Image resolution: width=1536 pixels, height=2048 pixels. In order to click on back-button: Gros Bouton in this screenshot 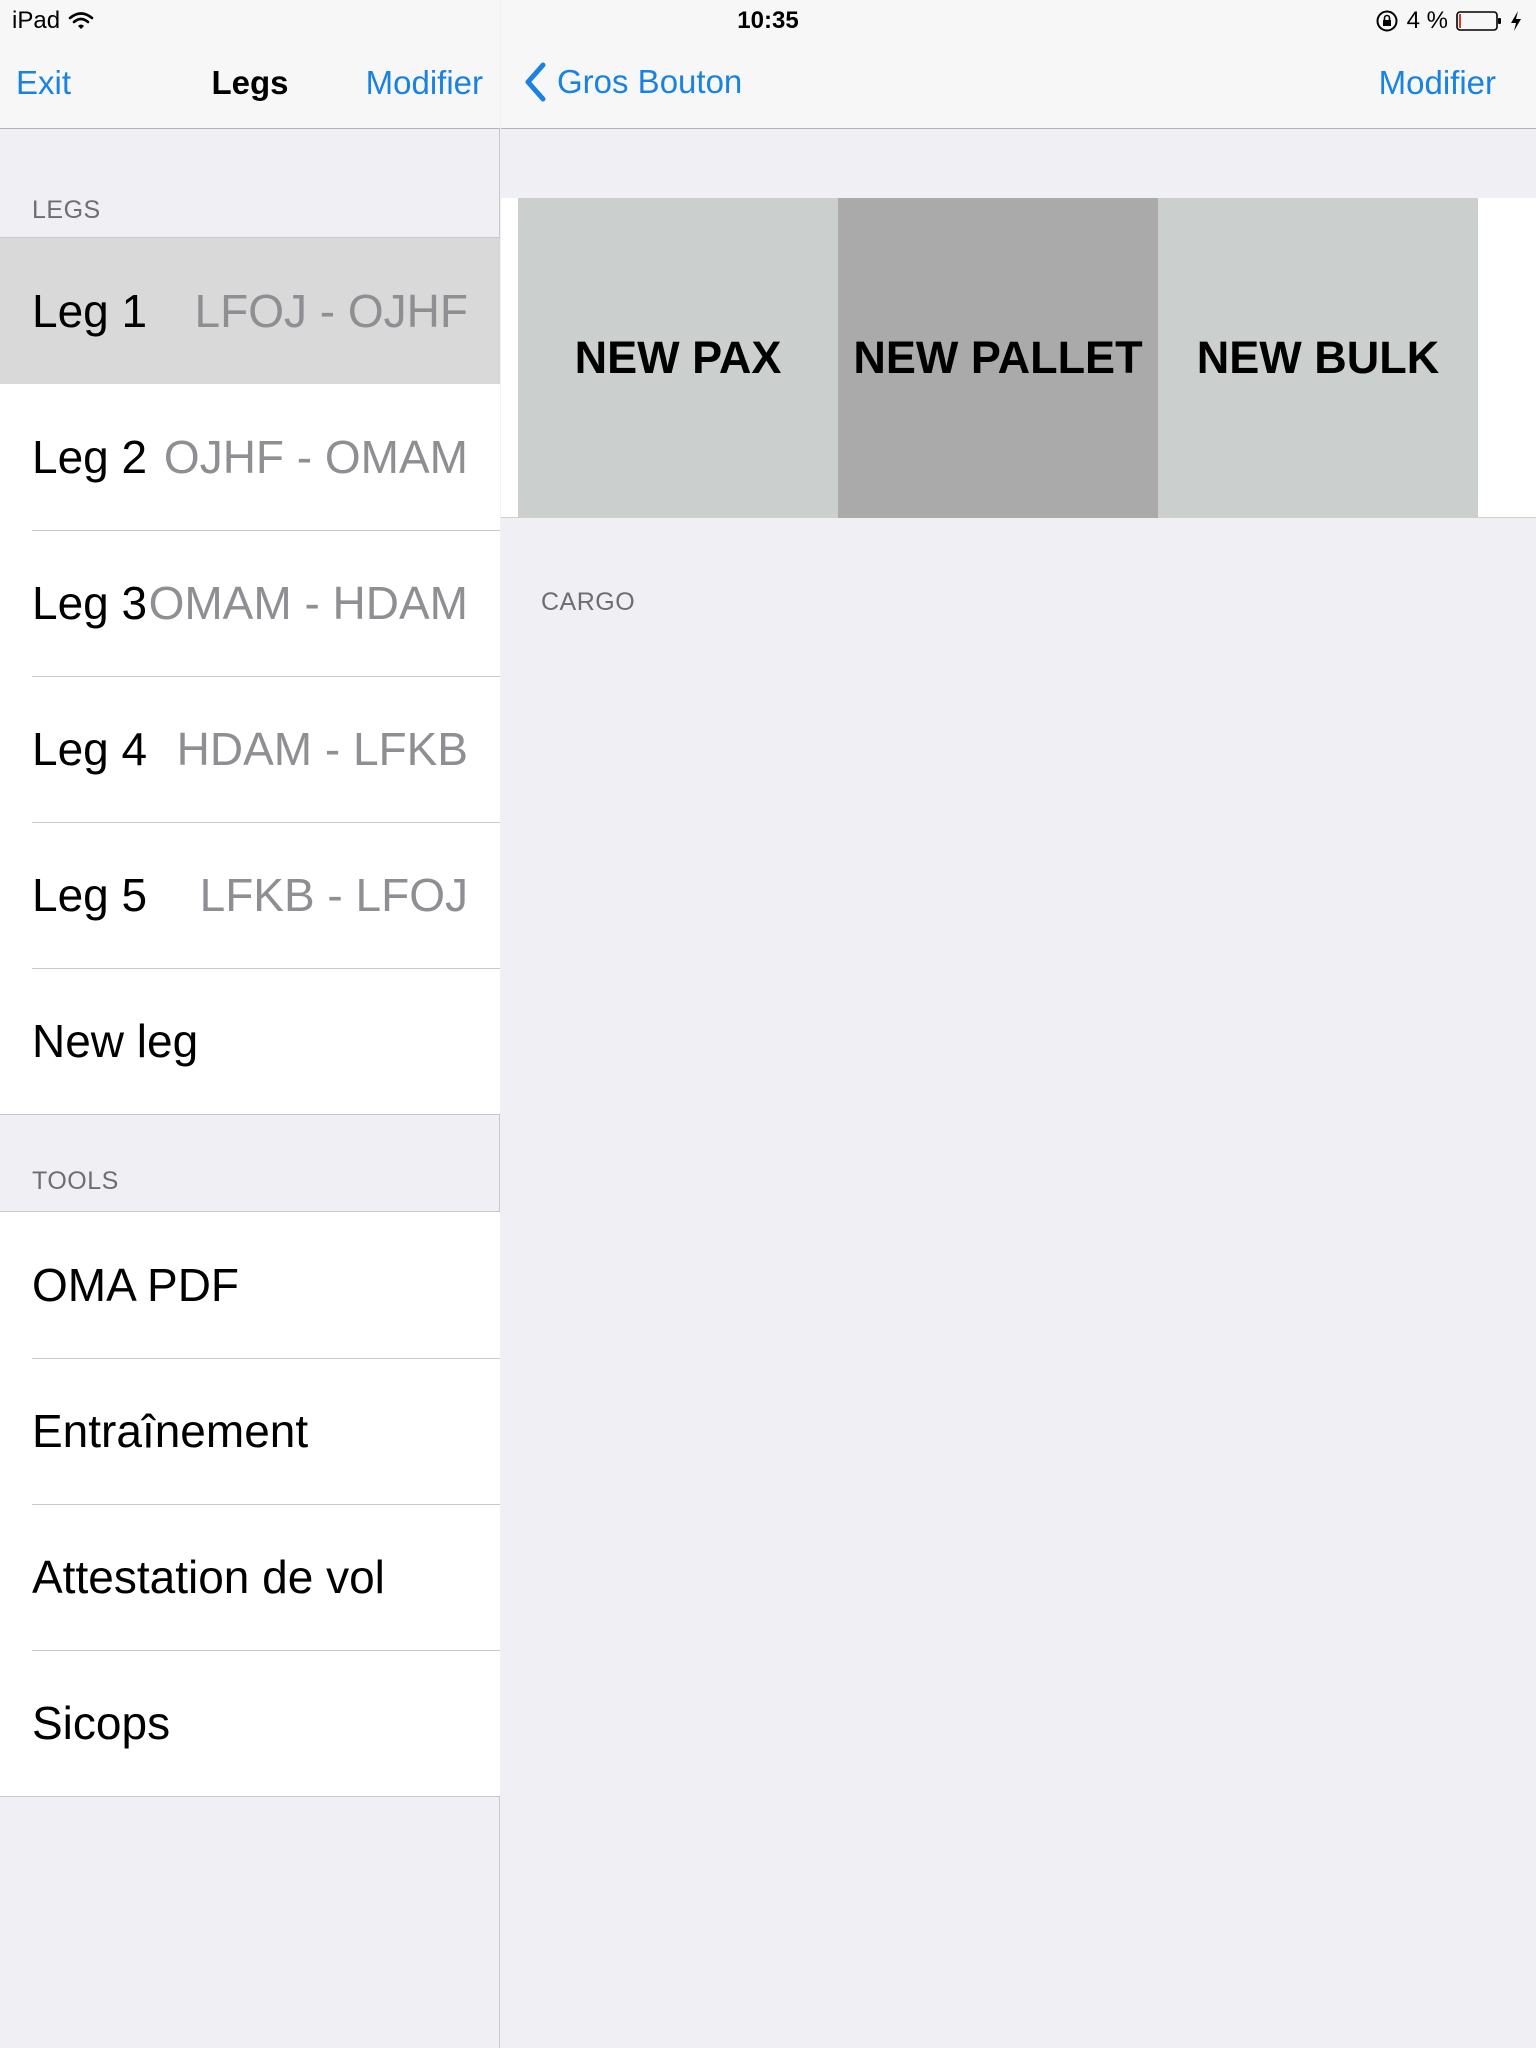, I will do `click(632, 82)`.